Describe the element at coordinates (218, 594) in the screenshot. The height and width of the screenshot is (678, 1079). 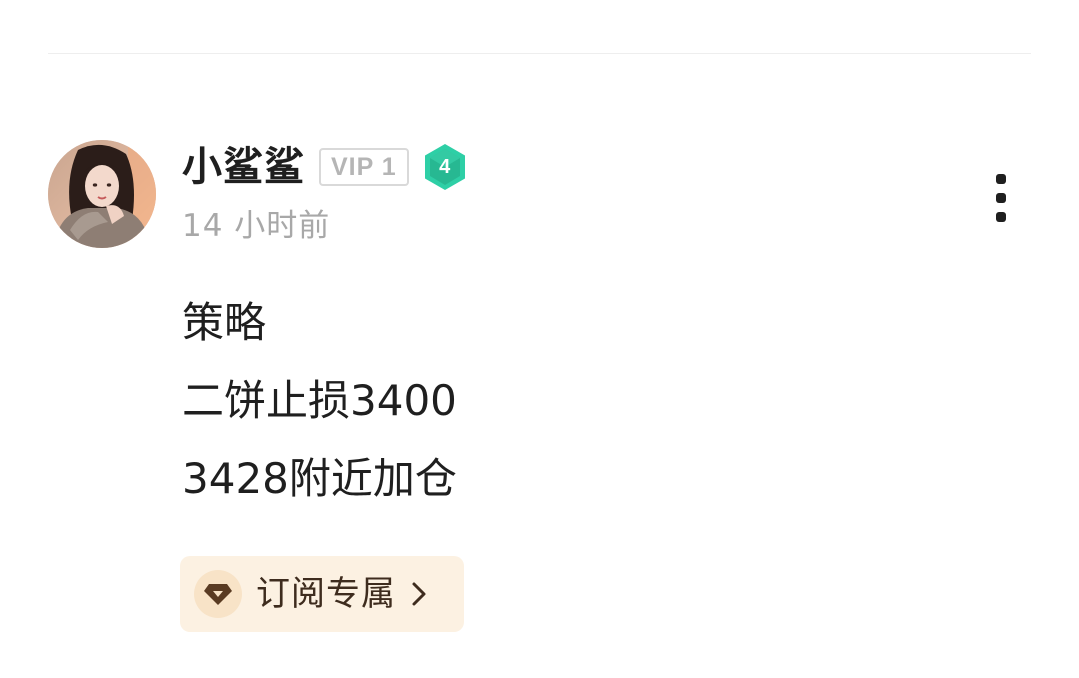
I see `diamond-icon` at that location.